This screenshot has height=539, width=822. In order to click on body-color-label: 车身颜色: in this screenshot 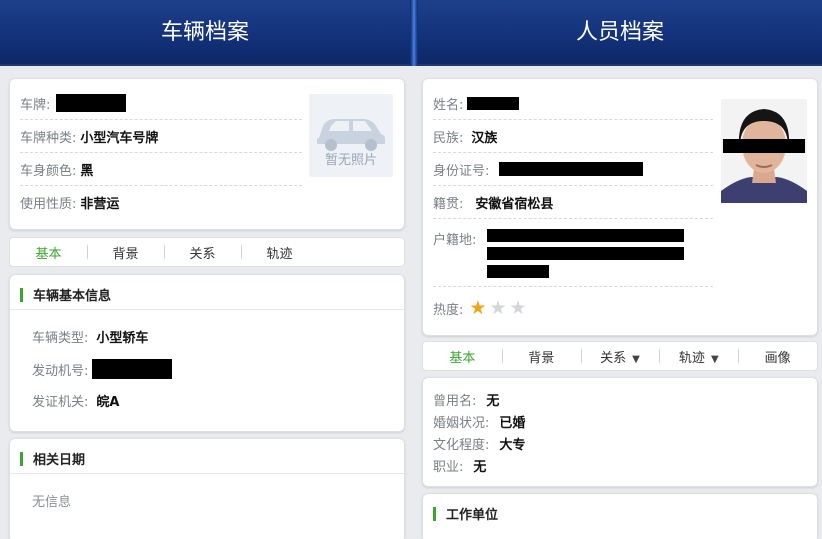, I will do `click(48, 171)`.